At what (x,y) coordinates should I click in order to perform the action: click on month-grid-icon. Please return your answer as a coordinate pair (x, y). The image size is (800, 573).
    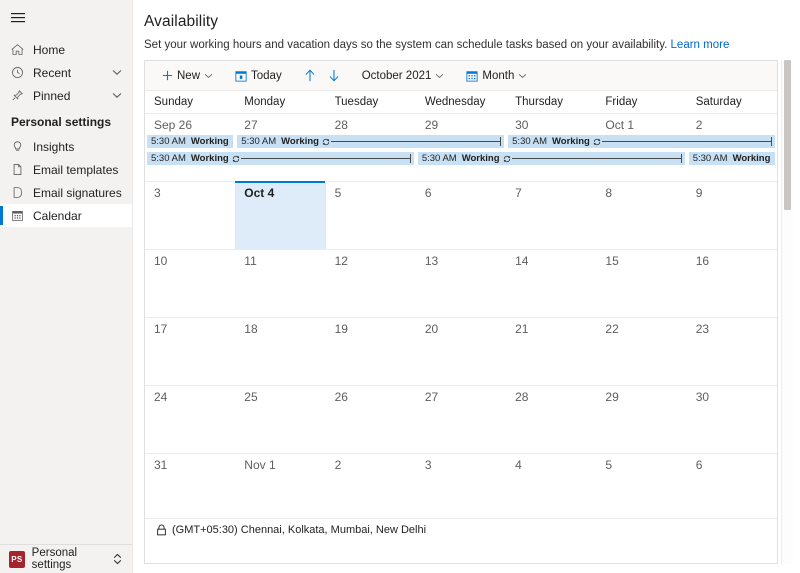
    Looking at the image, I should click on (472, 76).